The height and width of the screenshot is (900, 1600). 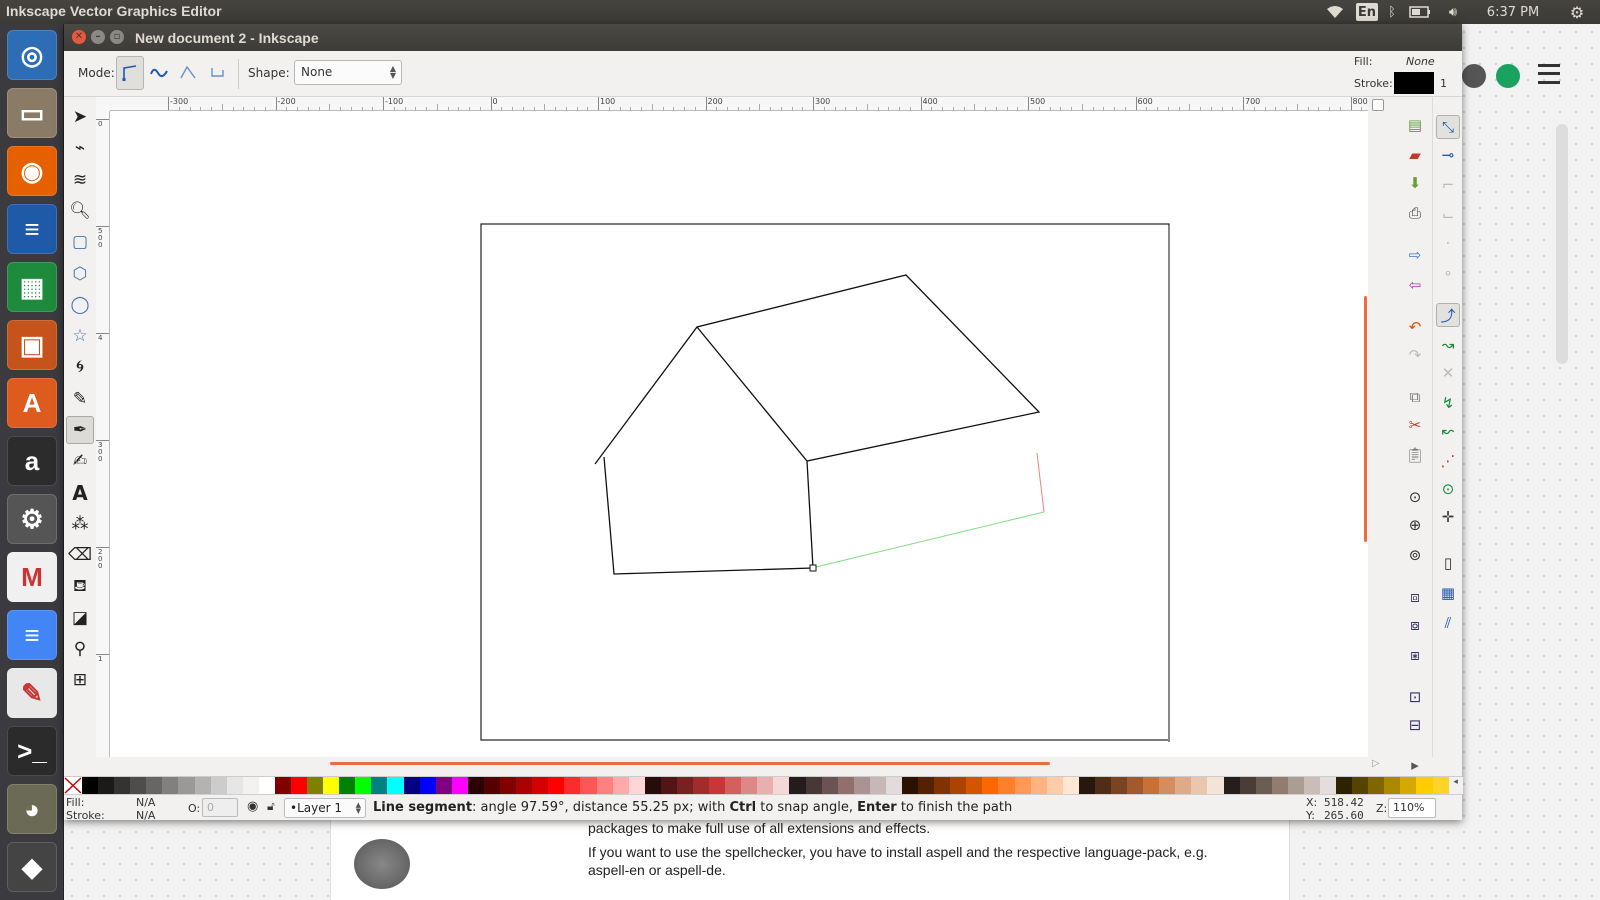 I want to click on save-icon: ⬇, so click(x=1415, y=183).